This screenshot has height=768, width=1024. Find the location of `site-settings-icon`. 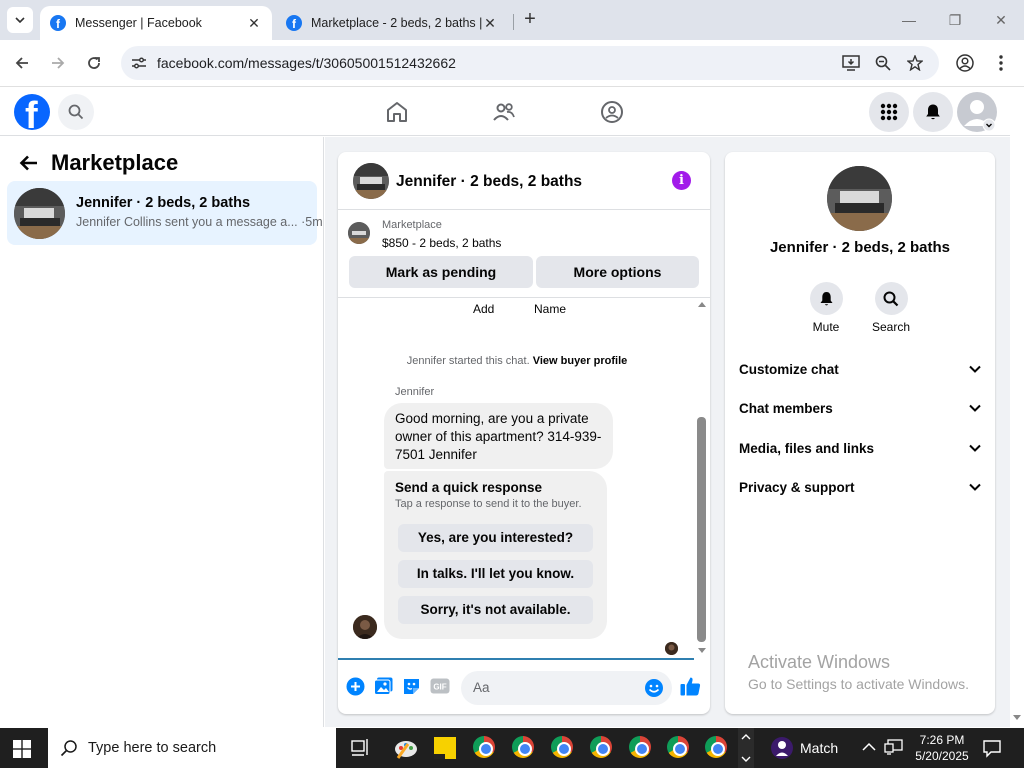

site-settings-icon is located at coordinates (139, 63).